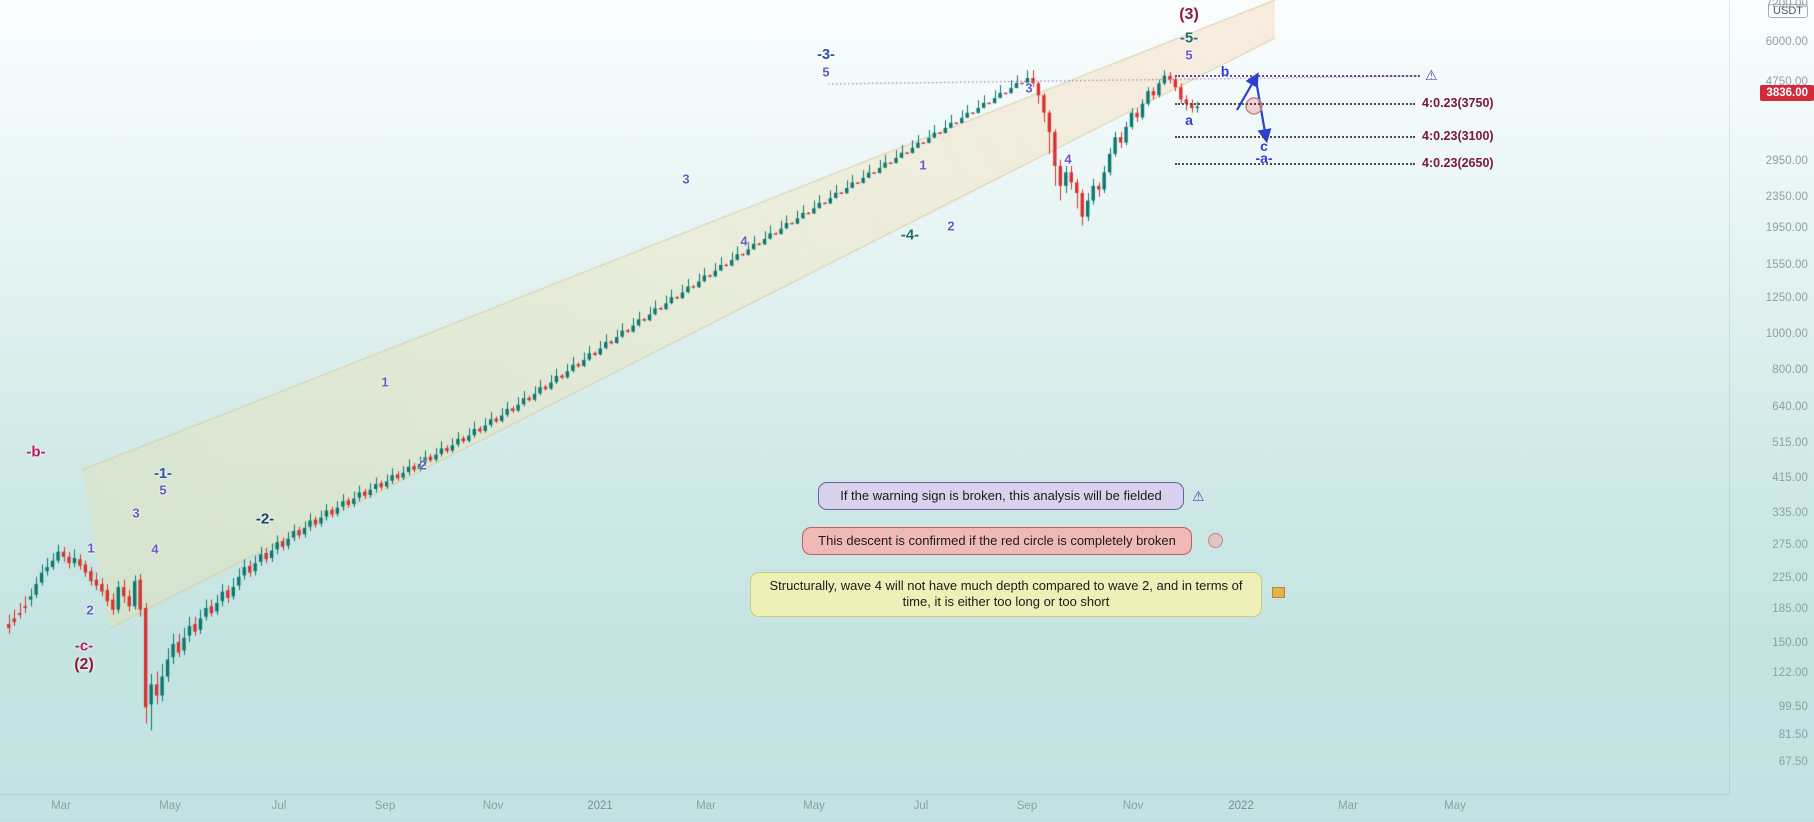  What do you see at coordinates (1278, 592) in the screenshot?
I see `note-icon` at bounding box center [1278, 592].